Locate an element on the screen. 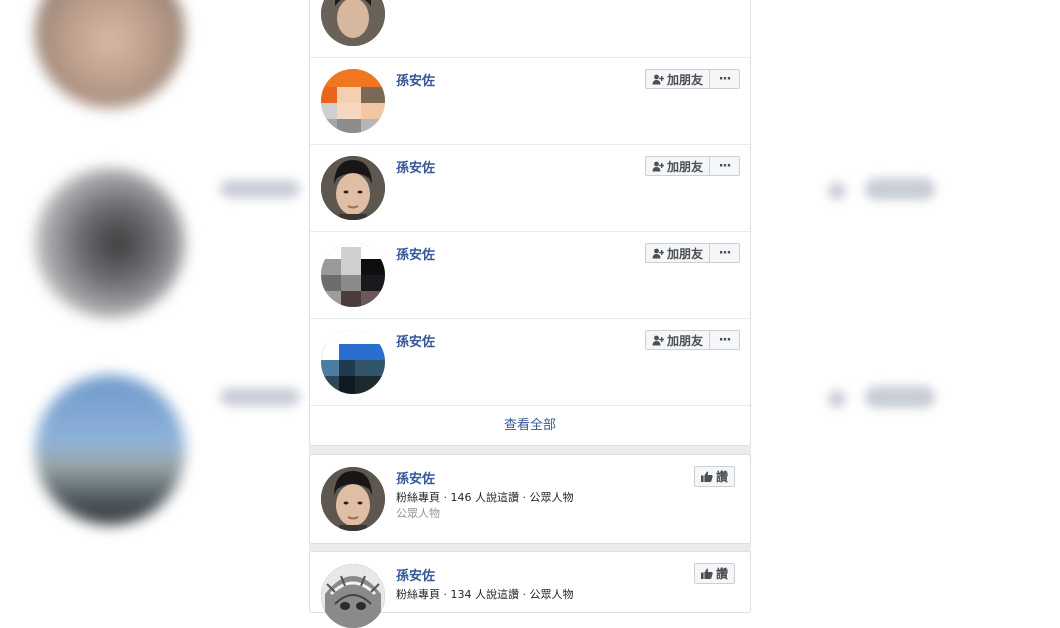 The image size is (1060, 628). page-result-card: 孫安佐 粉絲專頁 · 146 人說這讚 · 公眾人物 公眾人物 讚 is located at coordinates (530, 499).